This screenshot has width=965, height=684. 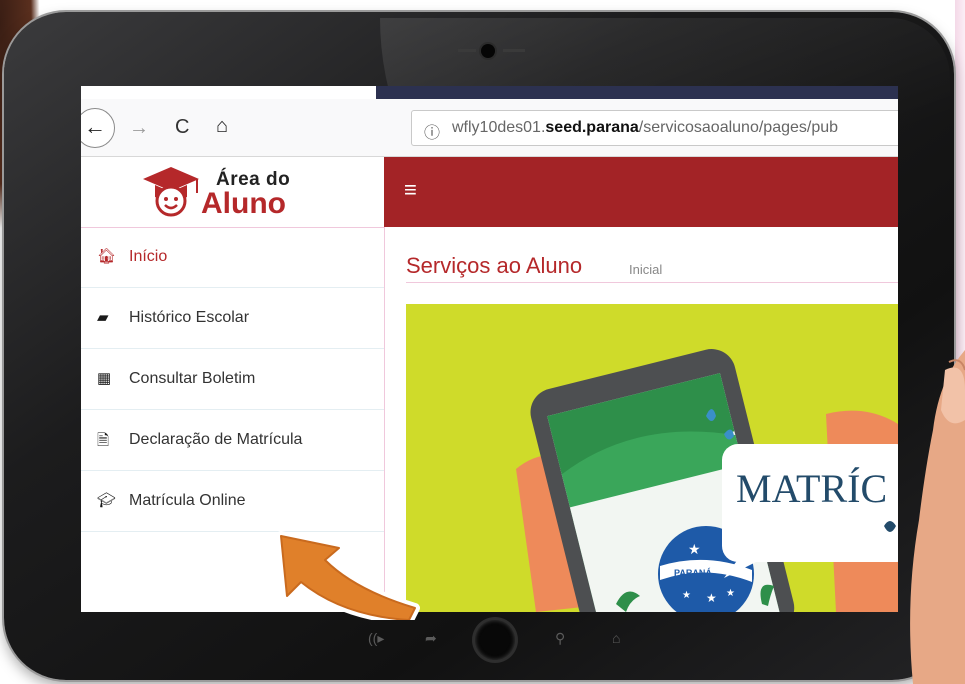 What do you see at coordinates (104, 378) in the screenshot?
I see `grid-icon: ▦` at bounding box center [104, 378].